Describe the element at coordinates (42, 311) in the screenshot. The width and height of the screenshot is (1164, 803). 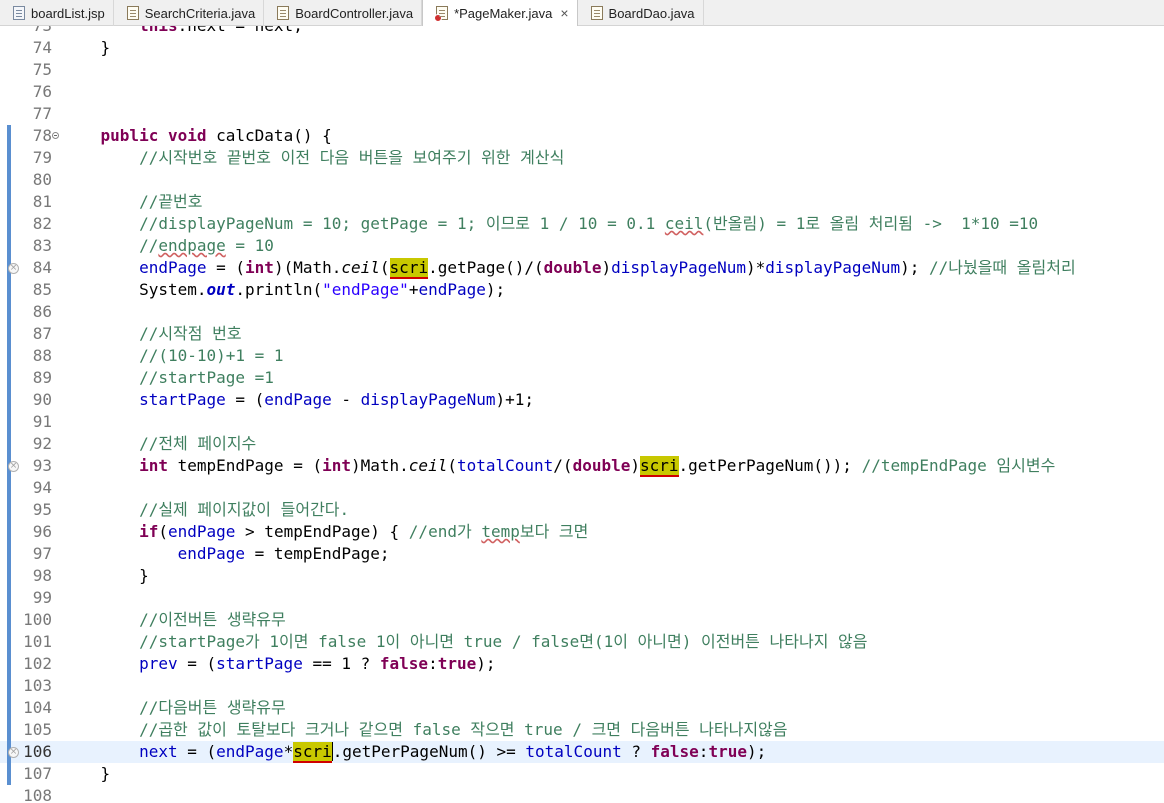
I see `line-number: 86` at that location.